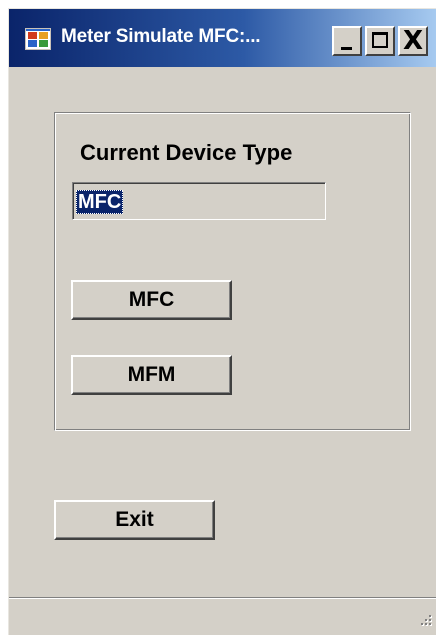 The image size is (436, 635). What do you see at coordinates (151, 300) in the screenshot?
I see `mfc-button: MFC` at bounding box center [151, 300].